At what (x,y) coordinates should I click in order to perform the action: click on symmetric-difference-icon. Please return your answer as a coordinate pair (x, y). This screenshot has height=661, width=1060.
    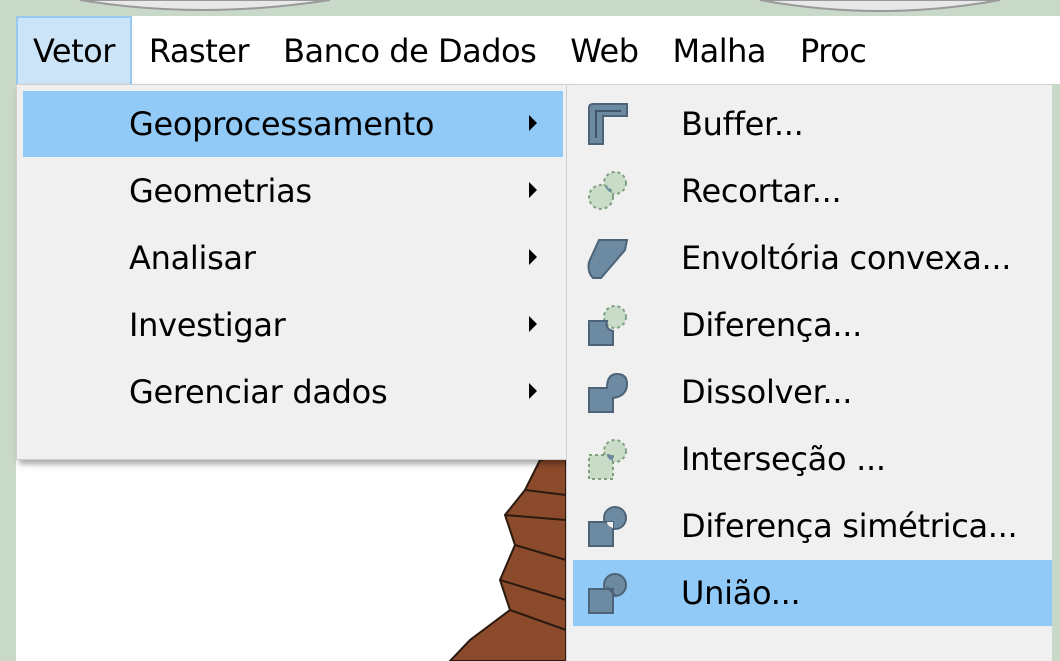
    Looking at the image, I should click on (607, 526).